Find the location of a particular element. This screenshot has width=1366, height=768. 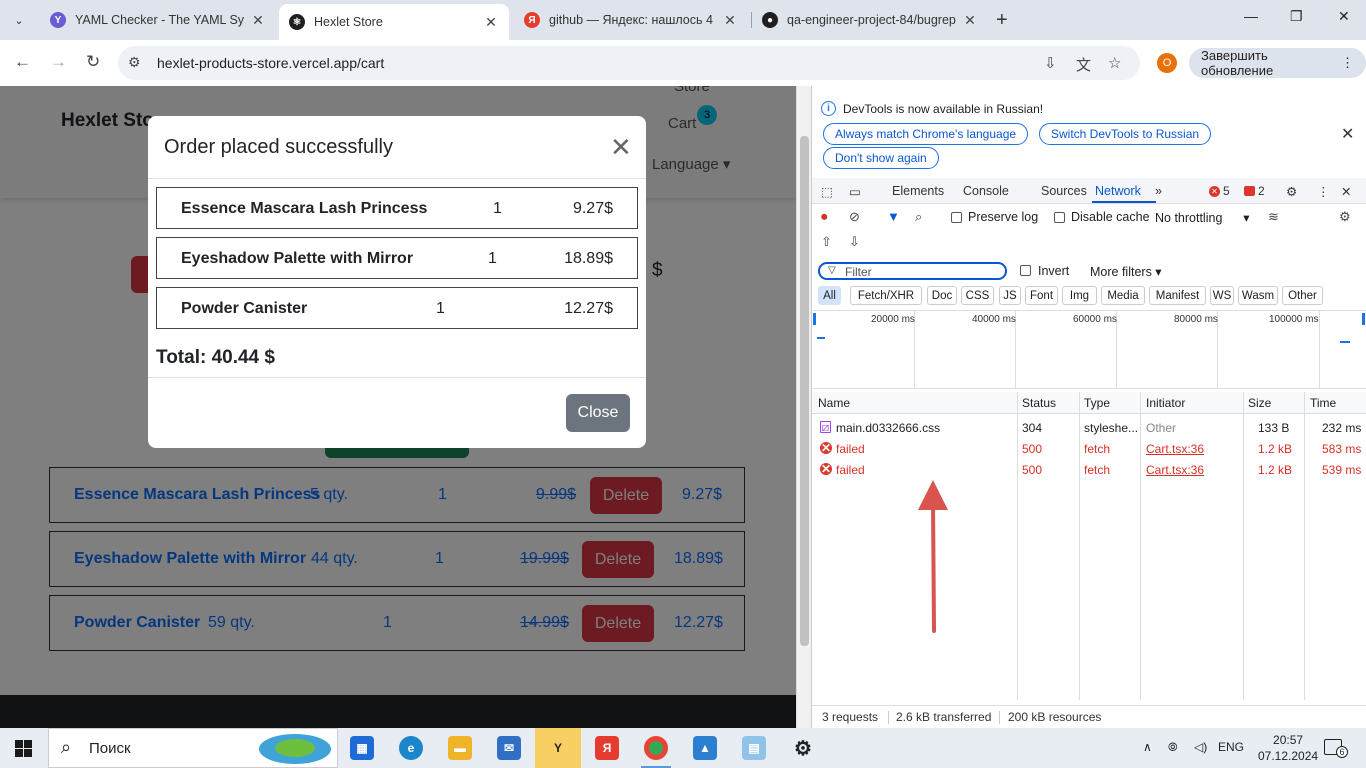

url-text: hexlet-products-store.vercel.app/cart is located at coordinates (270, 63).